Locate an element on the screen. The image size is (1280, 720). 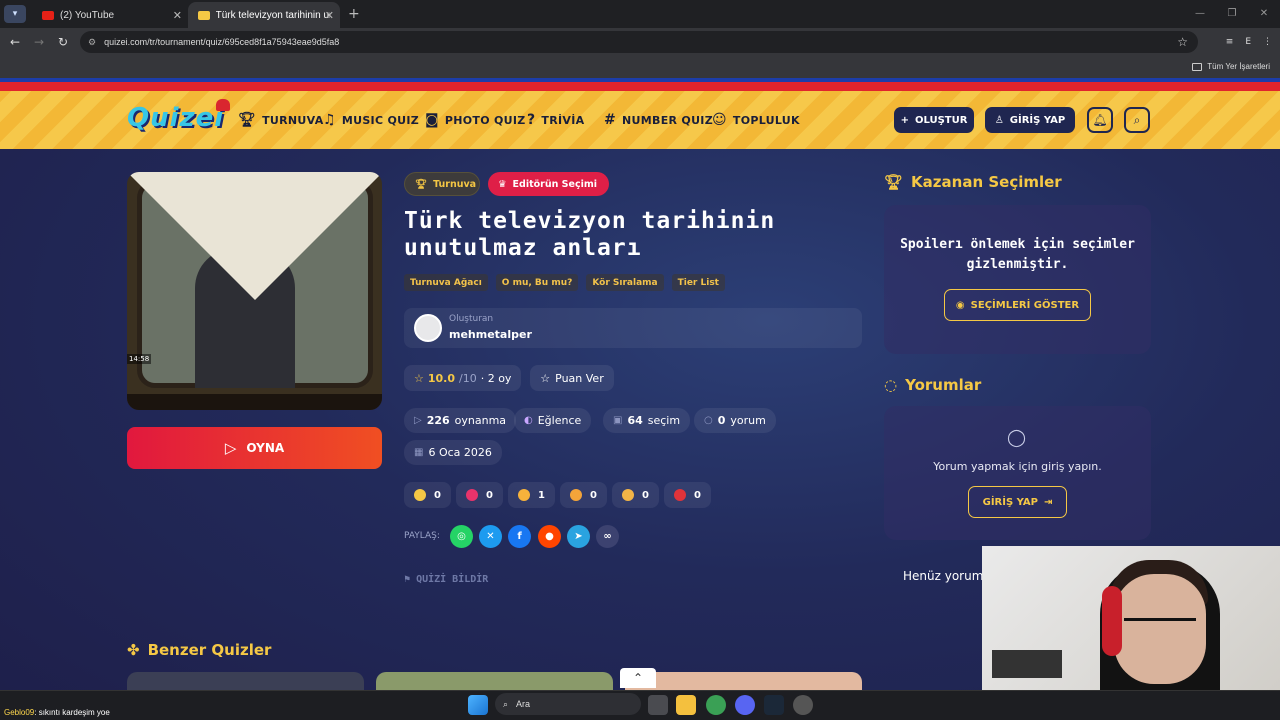
nav-music-quiz: ♫ MUSIC QUIZ is located at coordinates (371, 120).